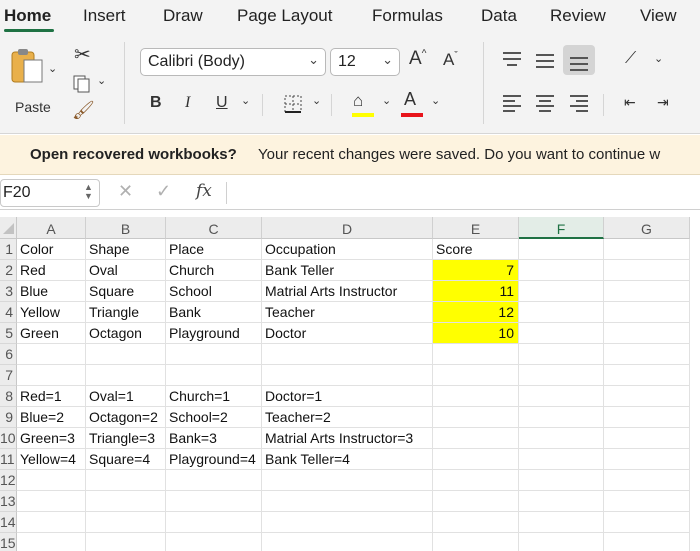 This screenshot has height=551, width=700. I want to click on cell-a2: Red, so click(51, 270).